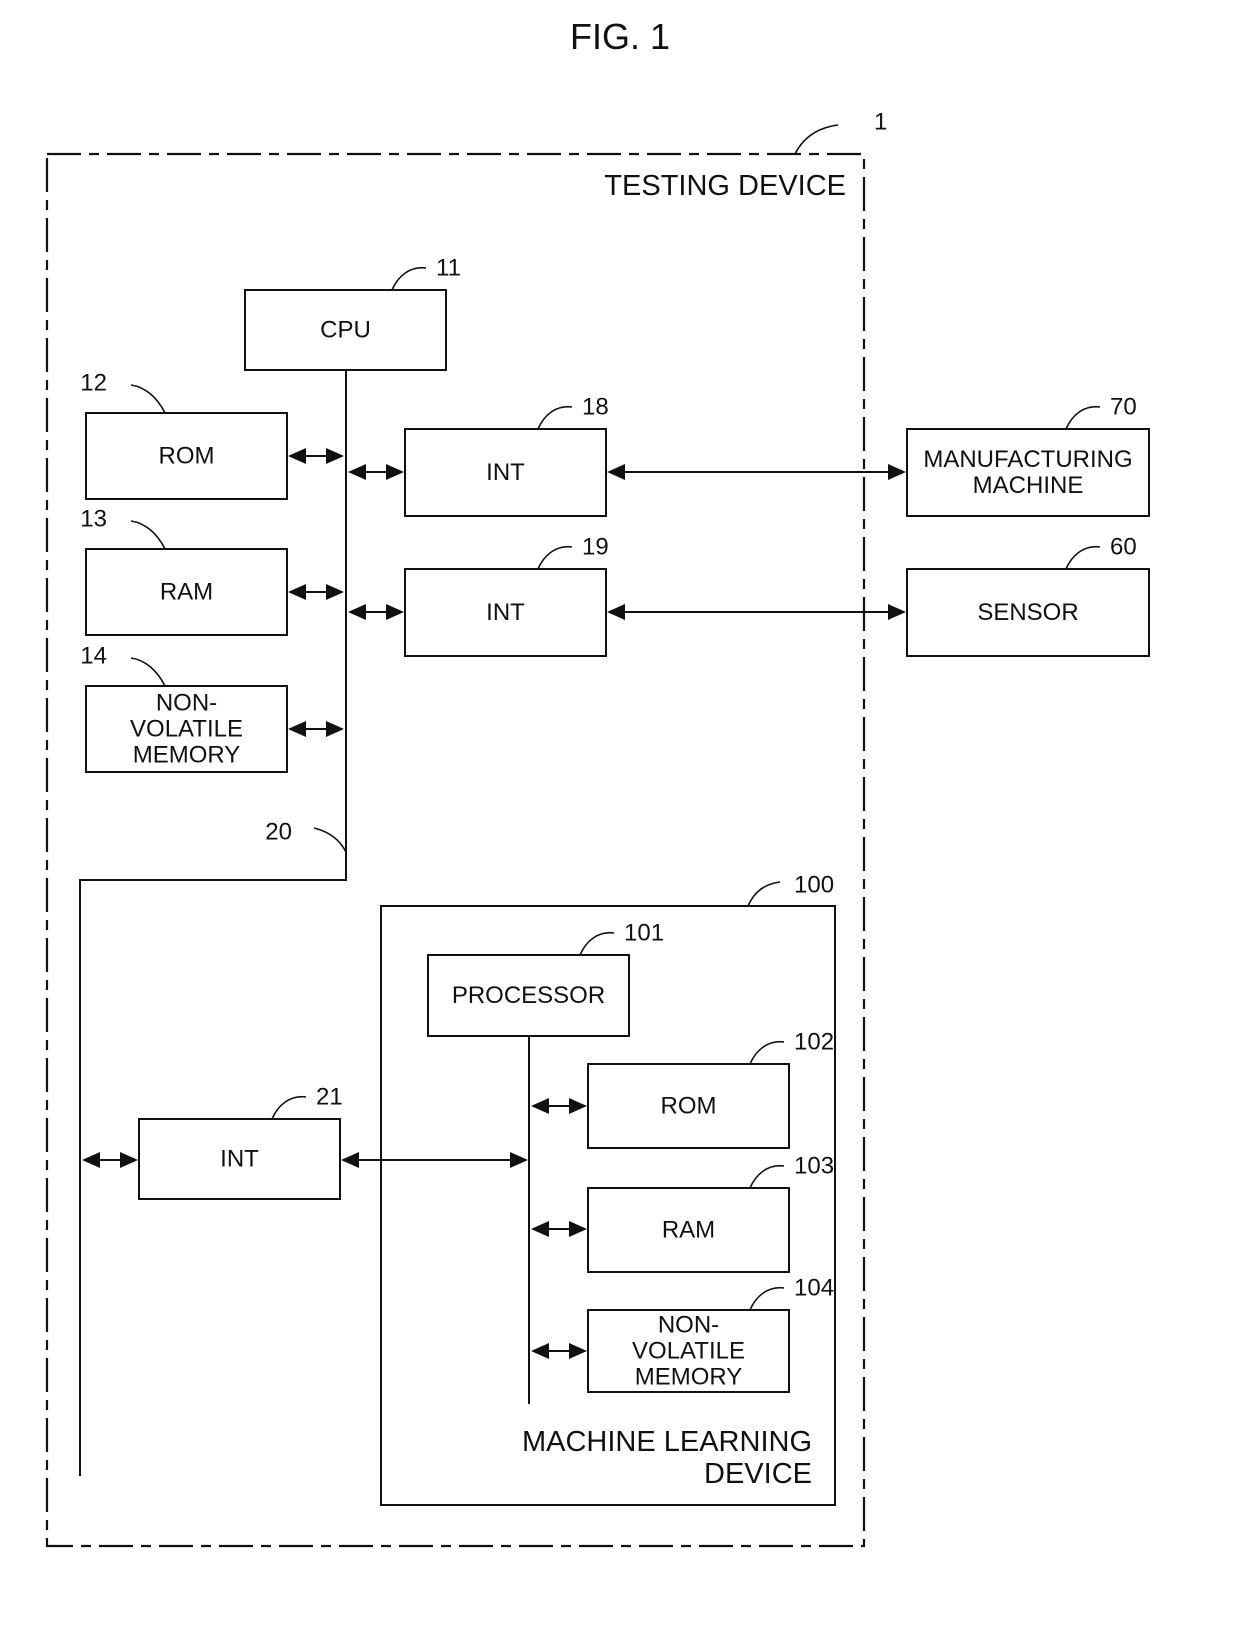 The image size is (1240, 1631). What do you see at coordinates (93, 656) in the screenshot?
I see `nvm-reference-number: 14` at bounding box center [93, 656].